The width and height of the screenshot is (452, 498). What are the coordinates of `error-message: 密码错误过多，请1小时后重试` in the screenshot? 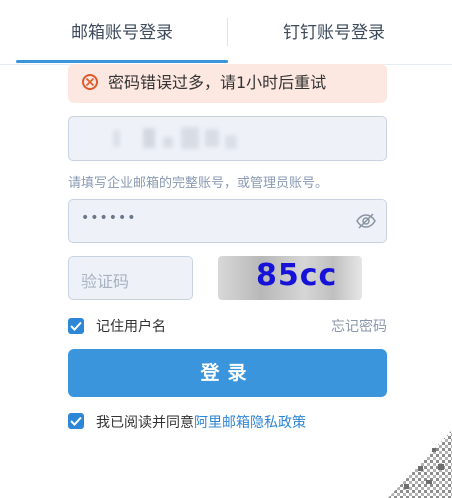 It's located at (217, 82).